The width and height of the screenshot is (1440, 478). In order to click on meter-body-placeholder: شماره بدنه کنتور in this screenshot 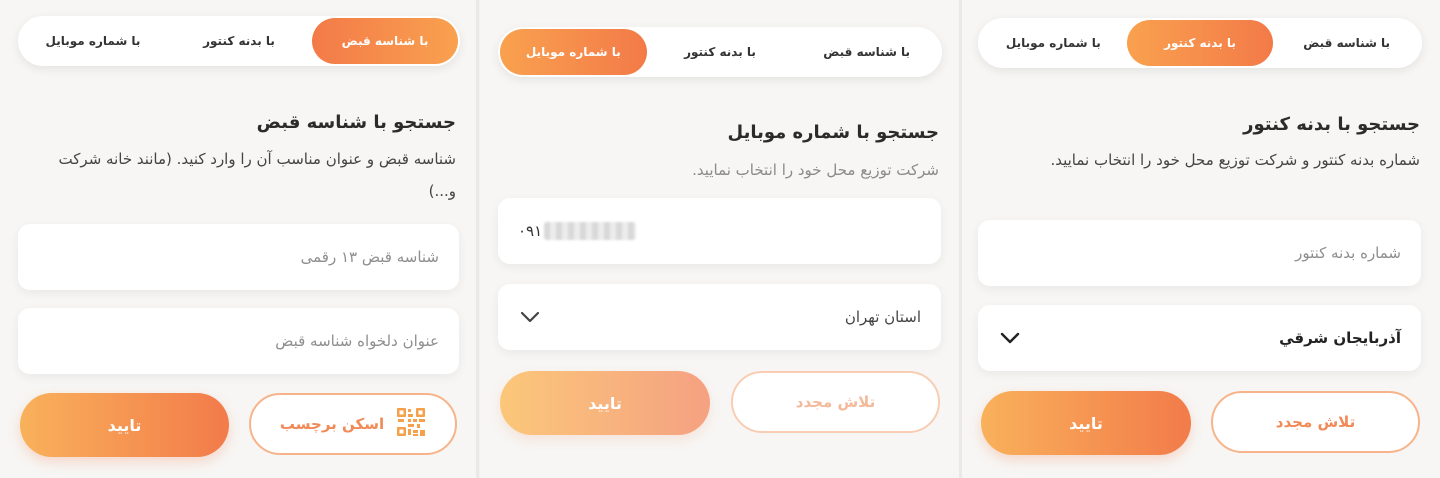, I will do `click(1348, 253)`.